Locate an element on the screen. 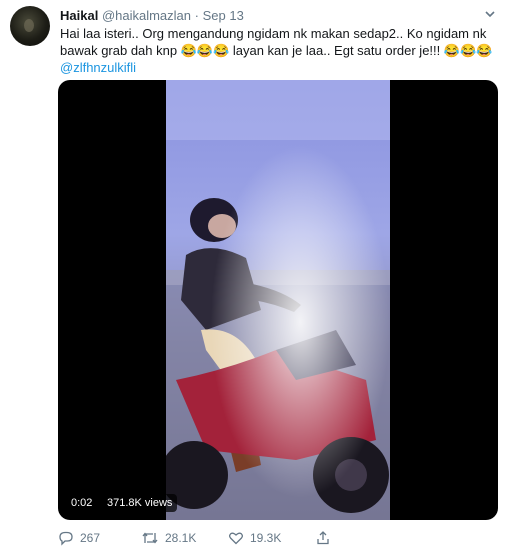  reply-icon is located at coordinates (66, 538).